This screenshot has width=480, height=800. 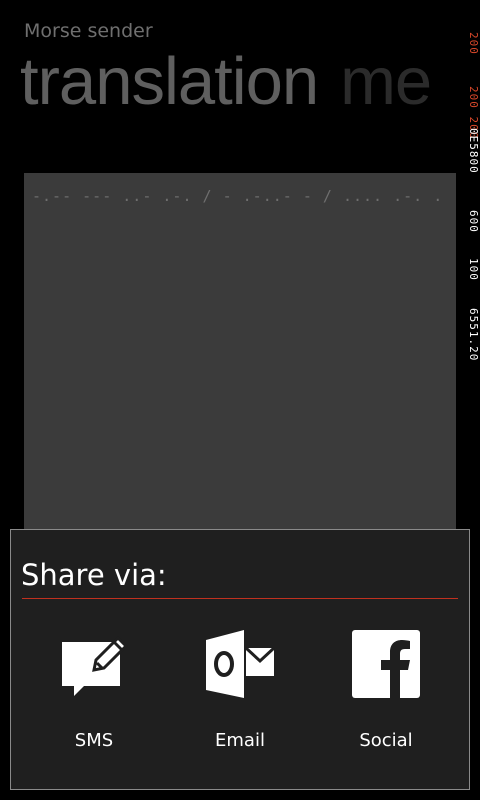 What do you see at coordinates (94, 740) in the screenshot?
I see `share-sms-label: SMS` at bounding box center [94, 740].